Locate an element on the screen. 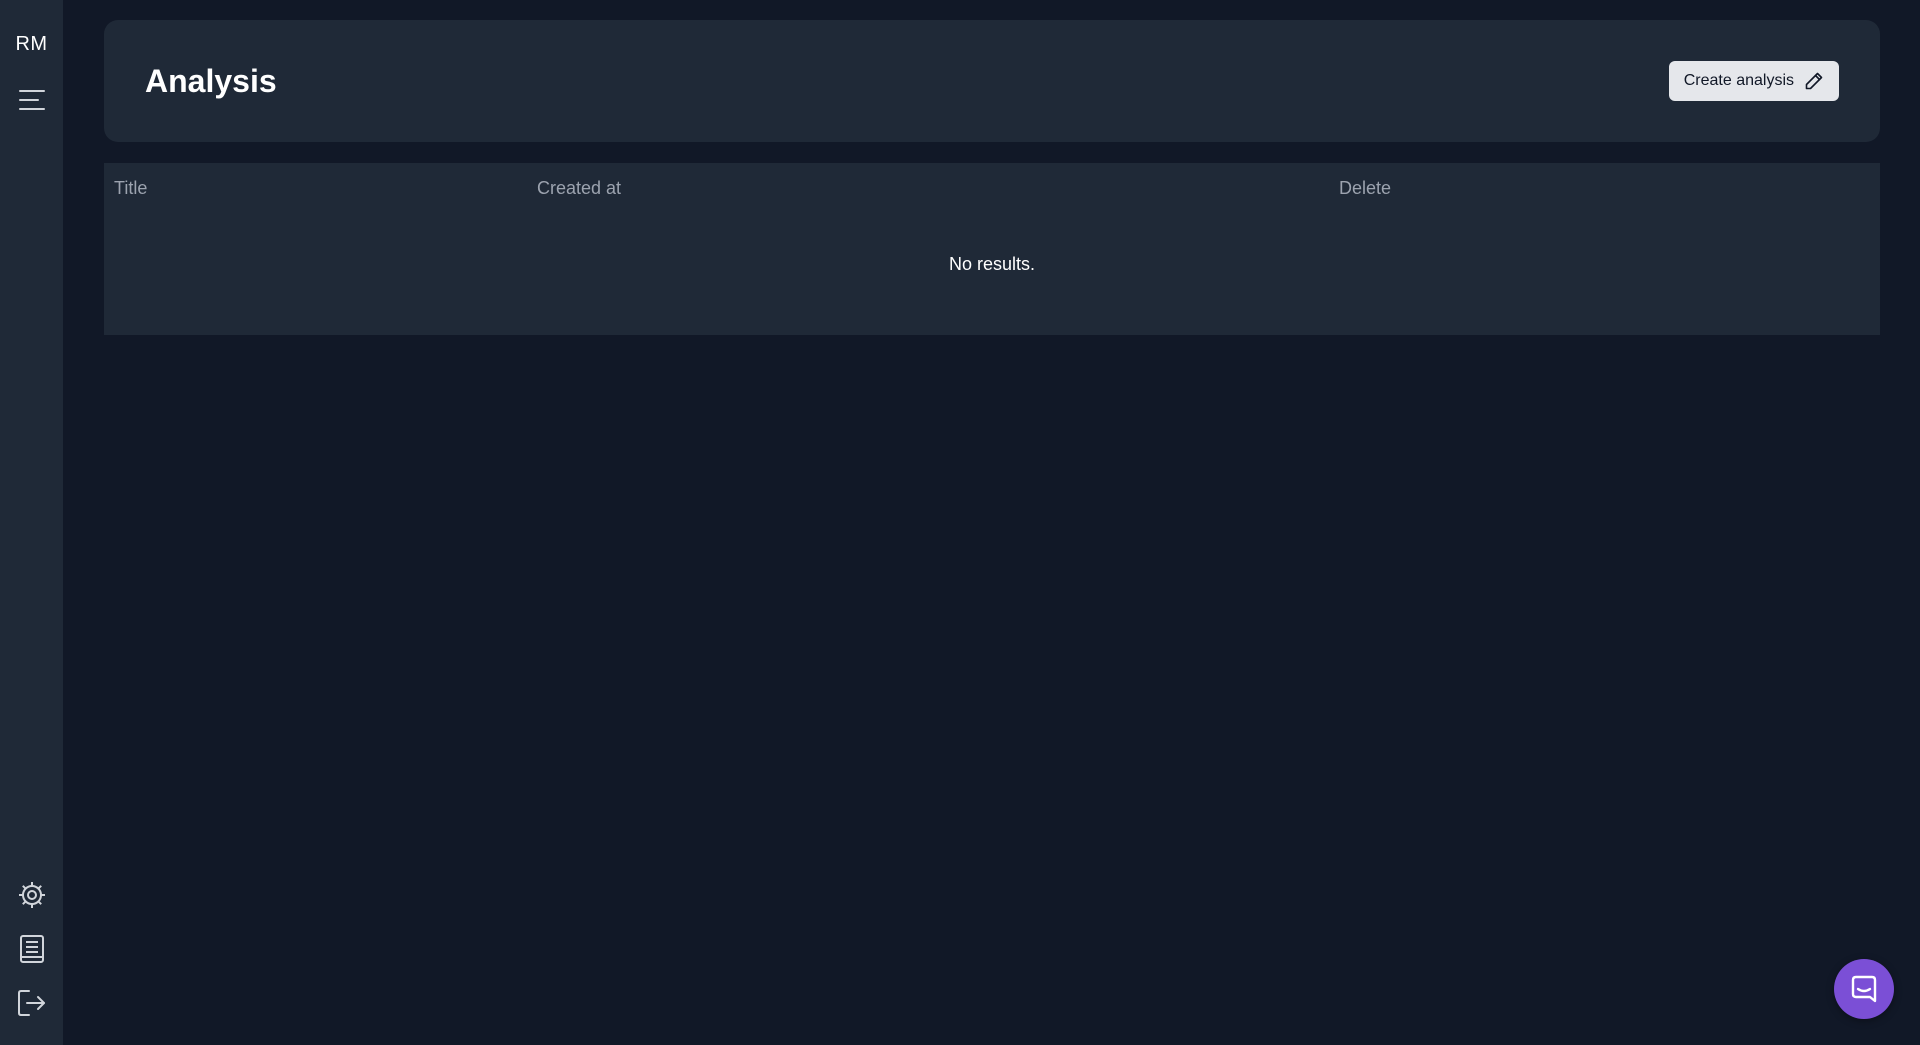 The width and height of the screenshot is (1920, 1045). settings-button is located at coordinates (32, 895).